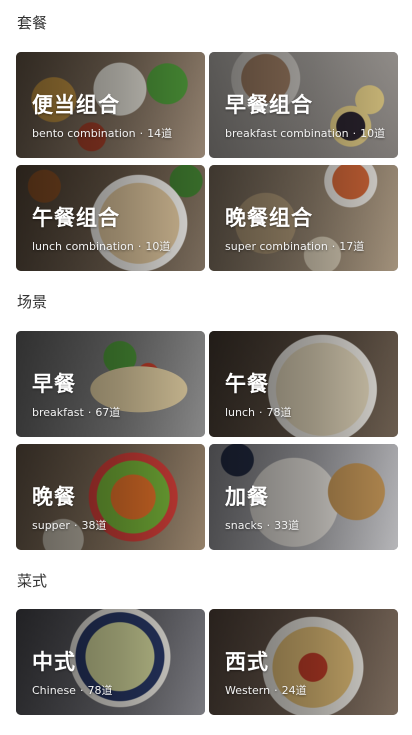 Image resolution: width=412 pixels, height=735 pixels. Describe the element at coordinates (269, 105) in the screenshot. I see `card-title: 早餐组合` at that location.